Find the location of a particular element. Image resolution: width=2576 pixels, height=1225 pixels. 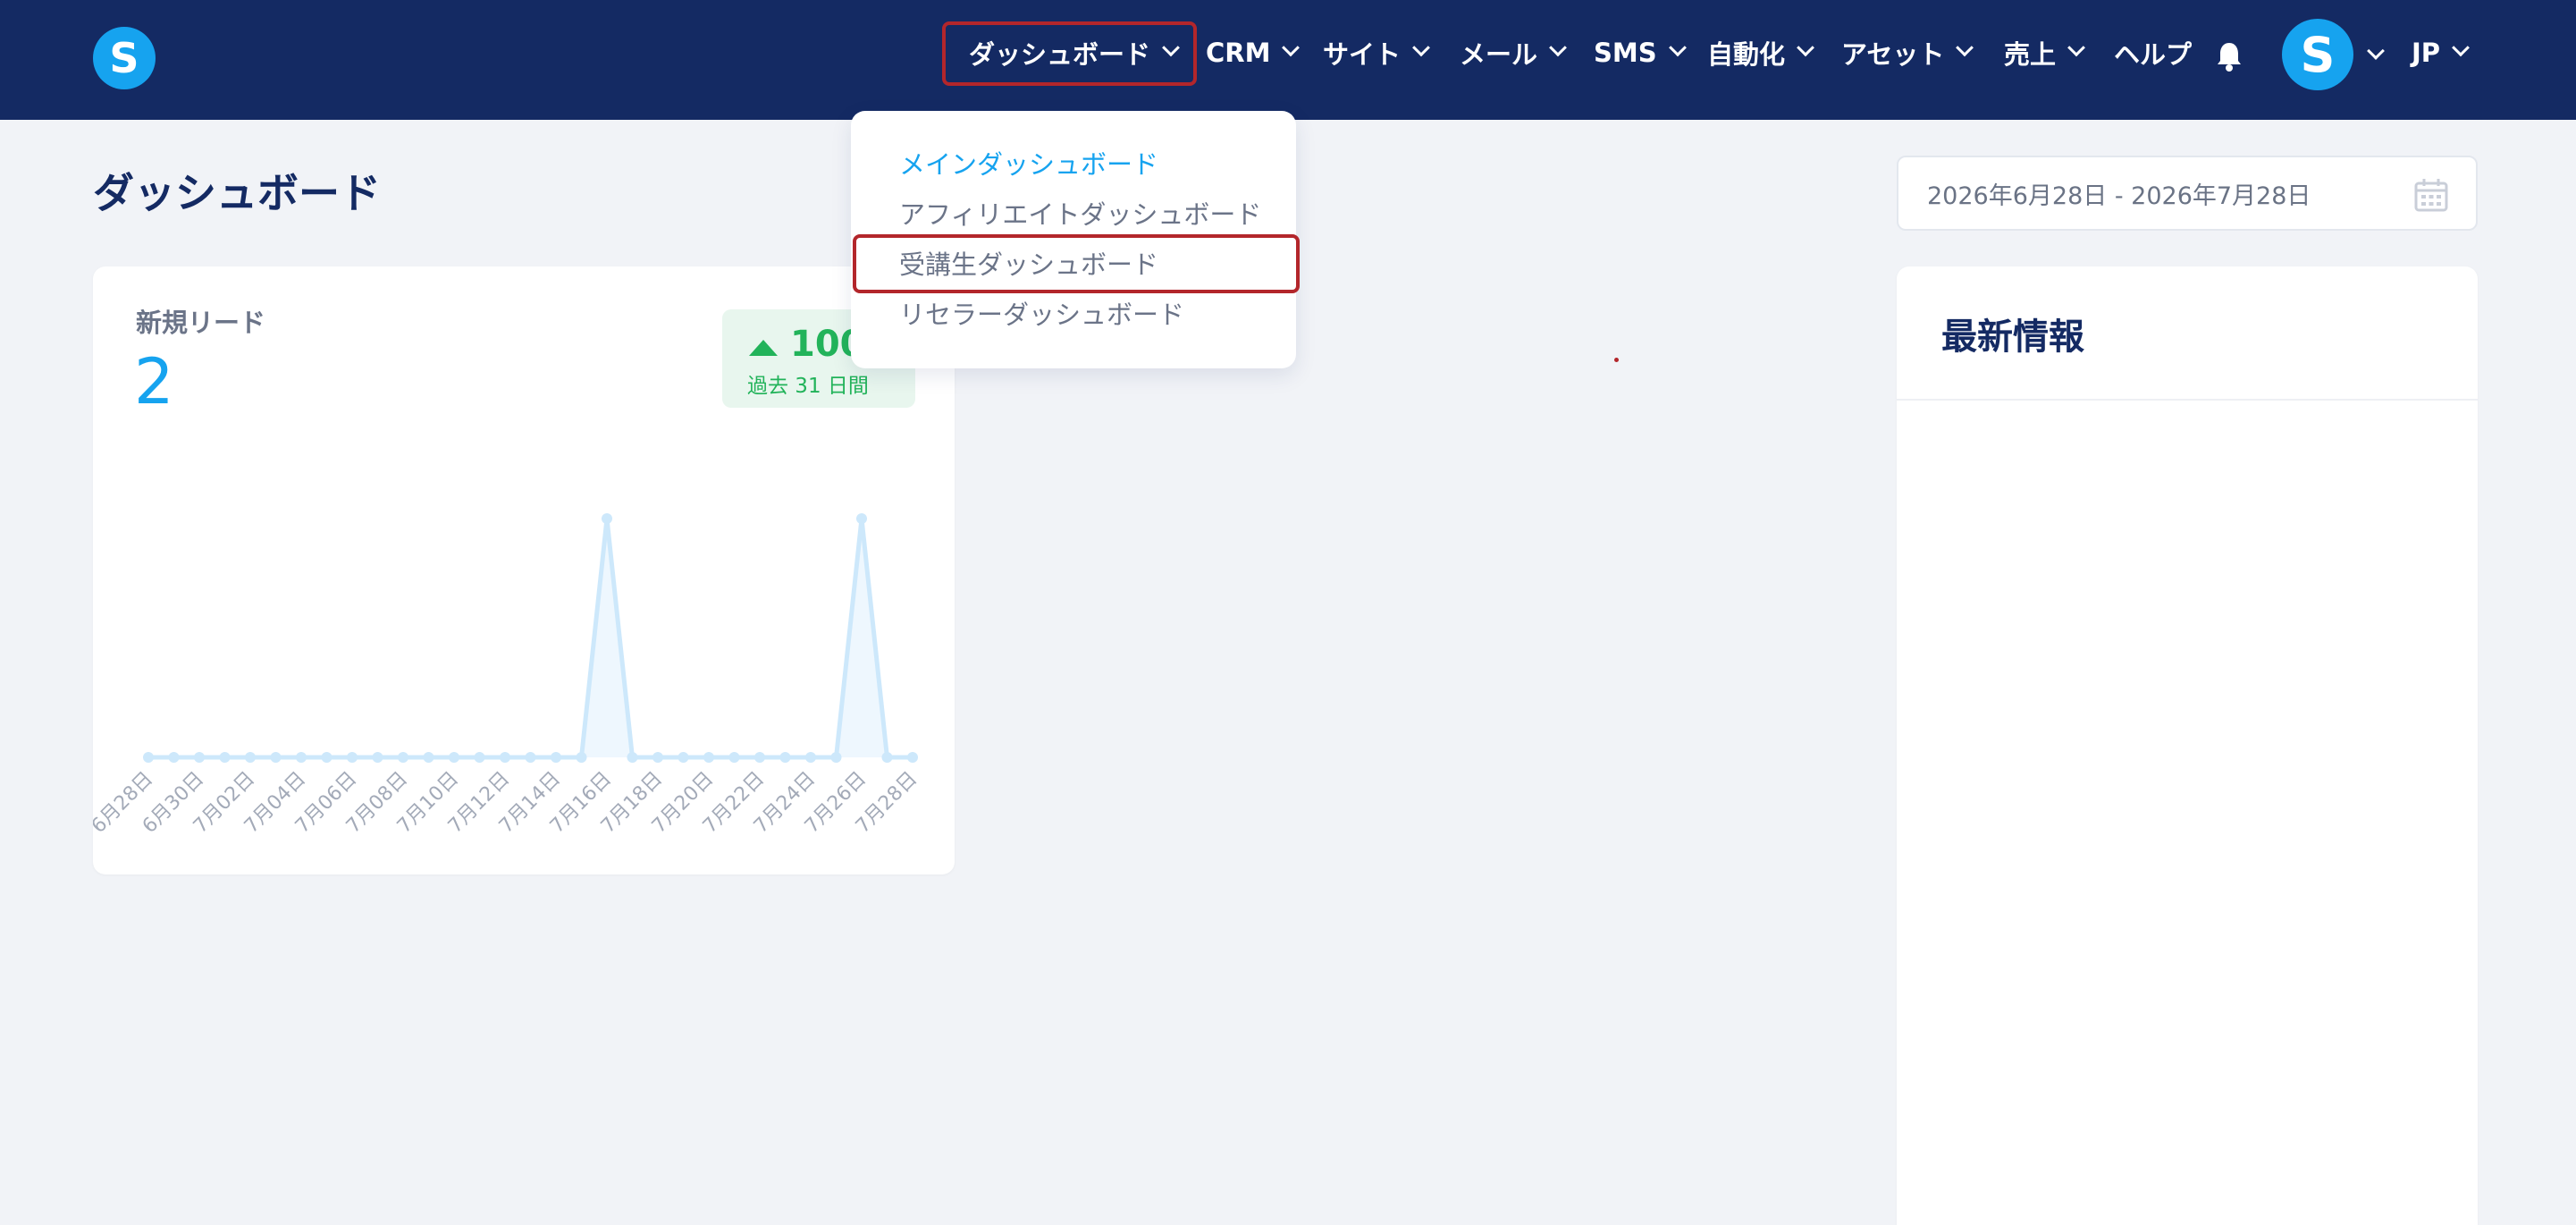

date-range-picker: 2026年6月28日 - 2026年7月28日 is located at coordinates (2188, 194).